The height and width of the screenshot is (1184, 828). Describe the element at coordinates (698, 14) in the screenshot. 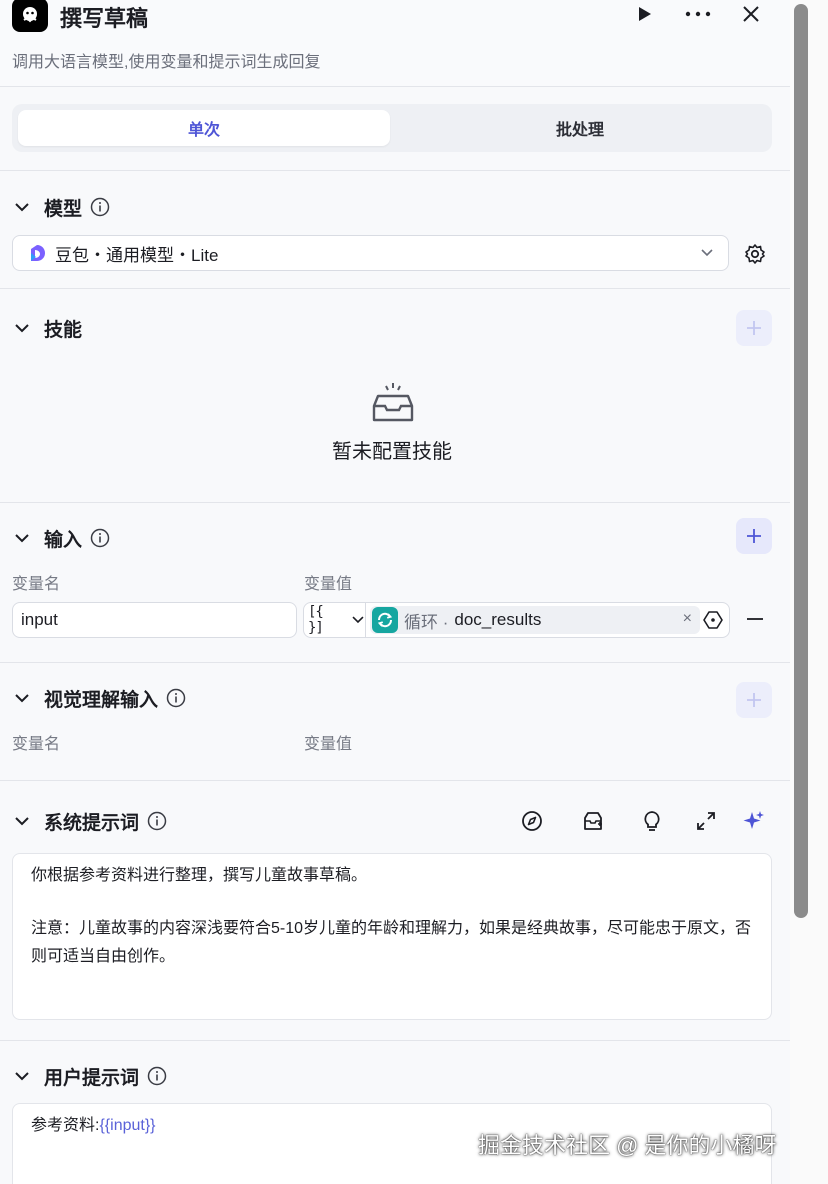

I see `more-icon` at that location.